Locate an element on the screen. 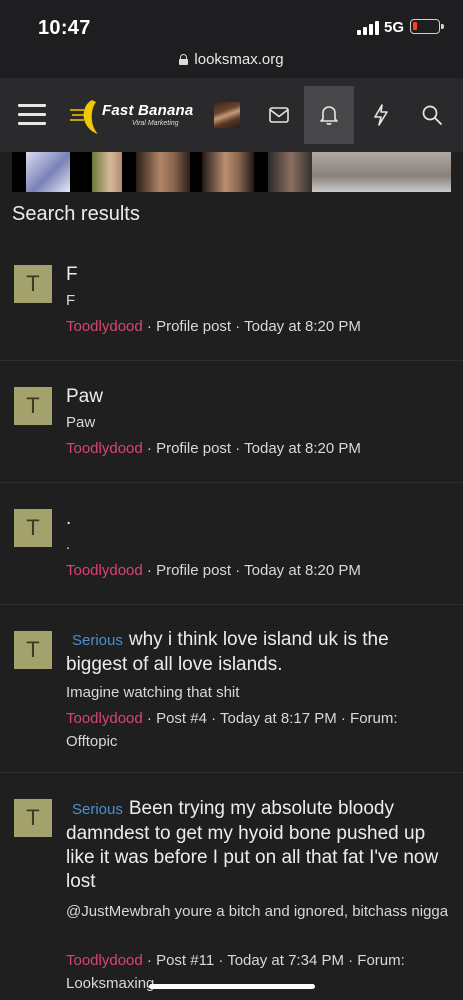 The width and height of the screenshot is (463, 1000). signal-icon is located at coordinates (368, 28).